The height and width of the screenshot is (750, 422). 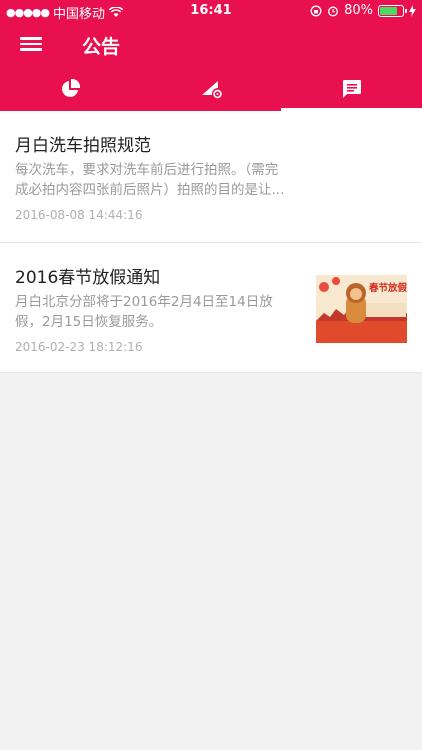 I want to click on tab-bar, so click(x=211, y=88).